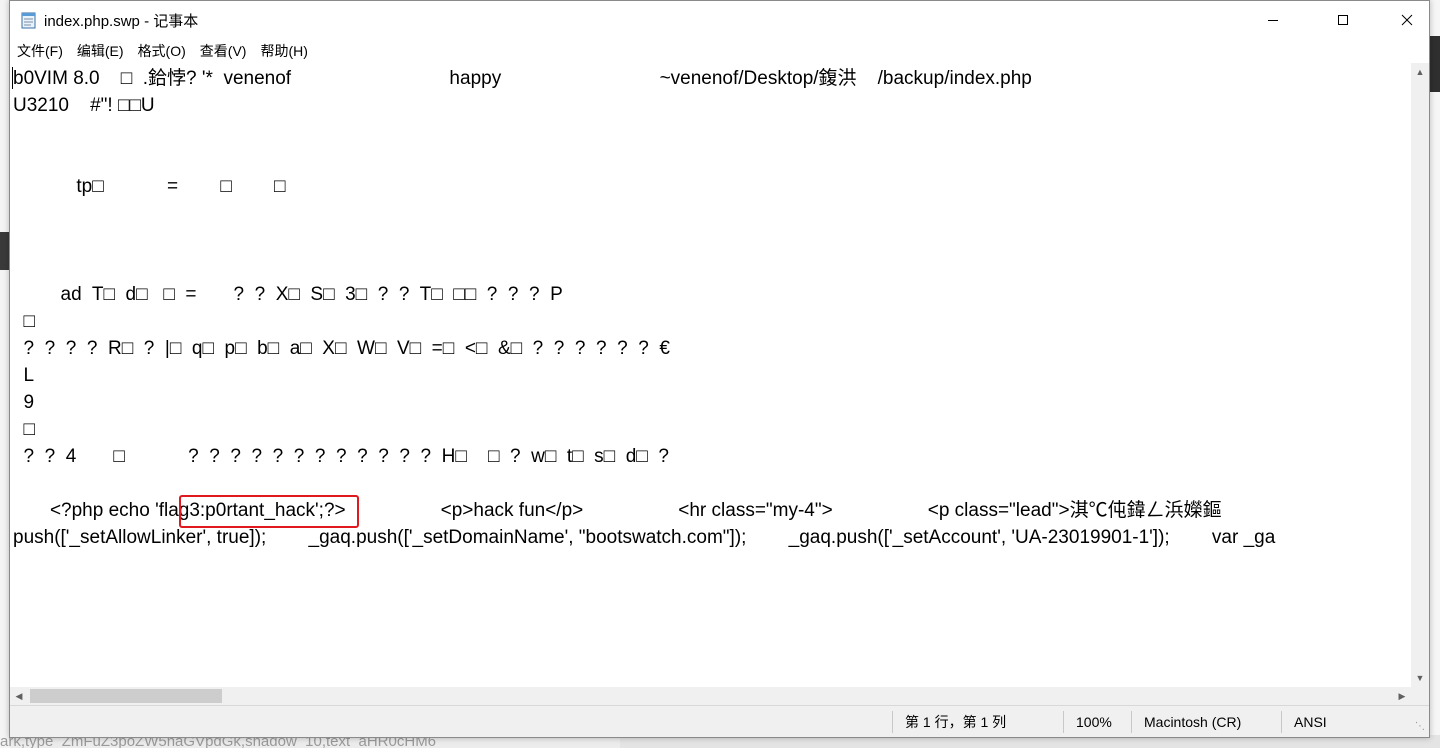  I want to click on status-zoom: 100%, so click(1097, 722).